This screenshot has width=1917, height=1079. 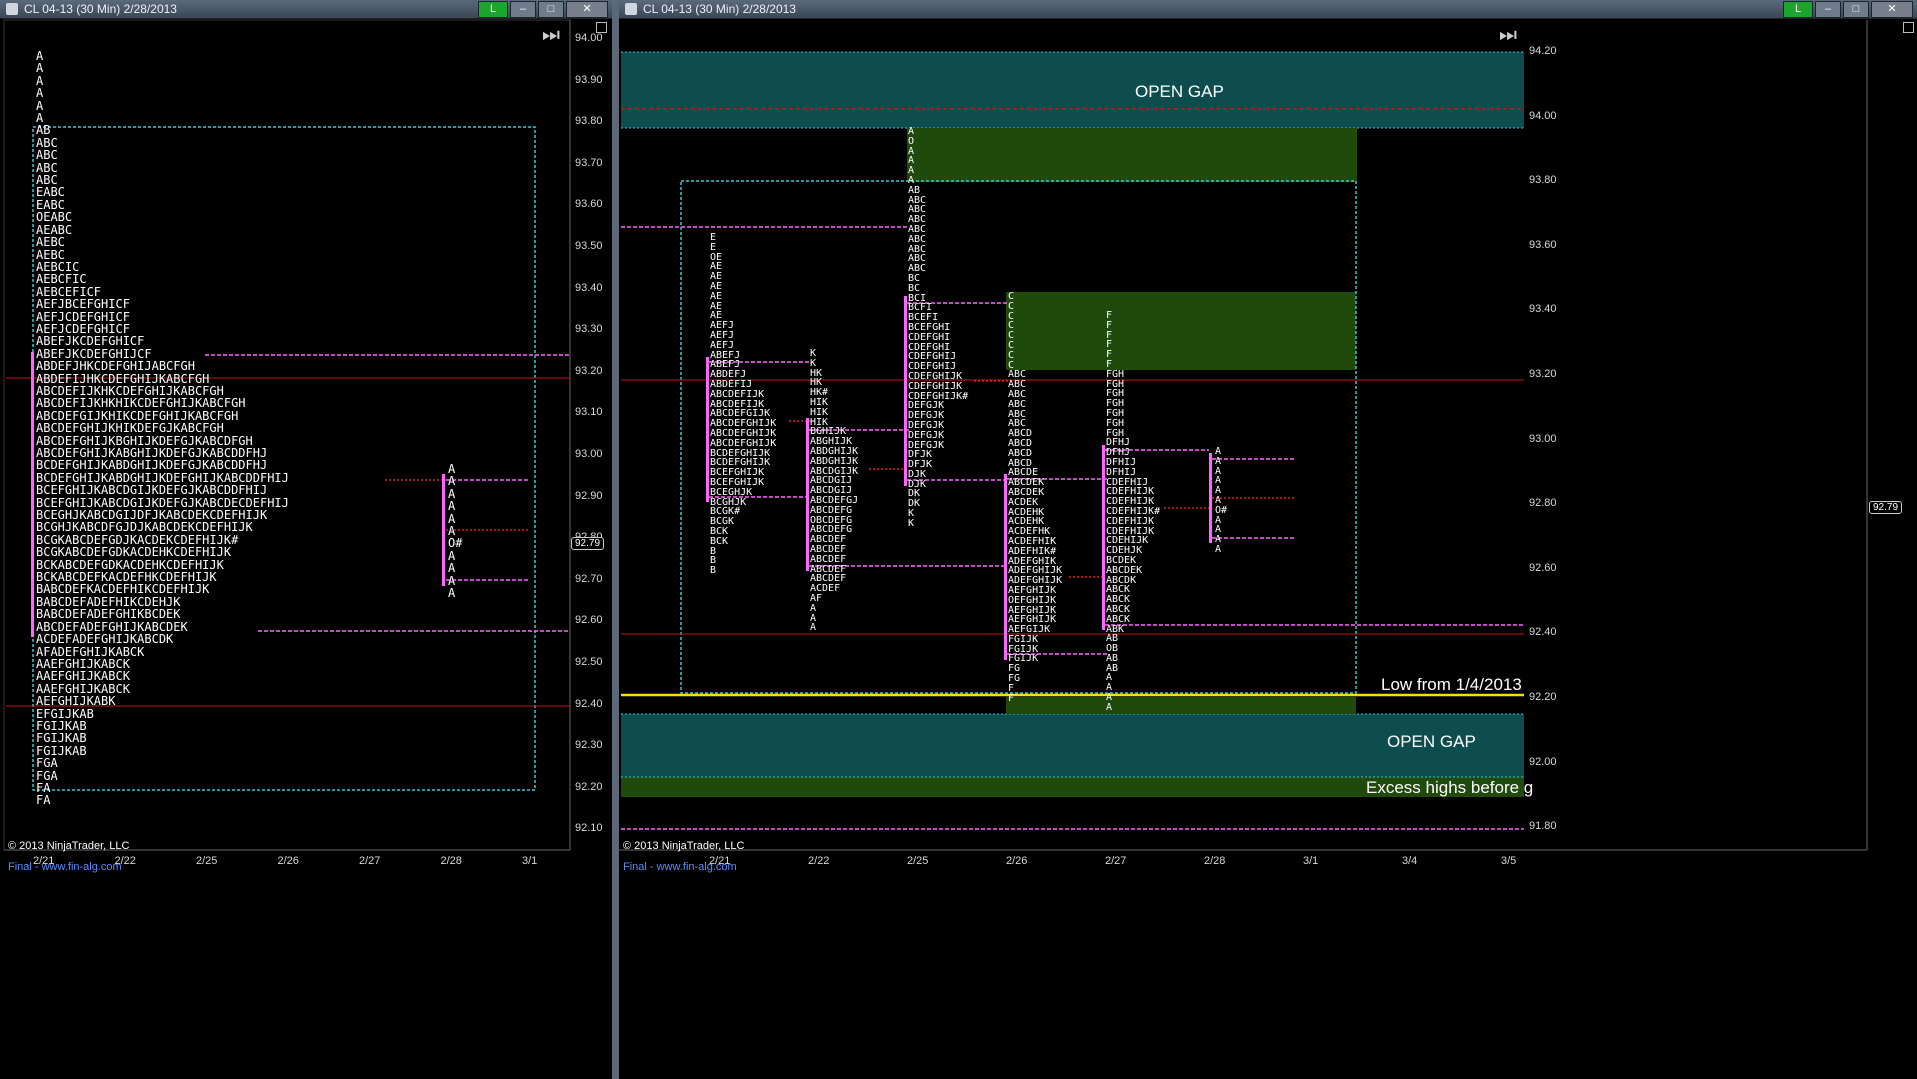 What do you see at coordinates (1450, 787) in the screenshot?
I see `excess-label: Excess highs before g` at bounding box center [1450, 787].